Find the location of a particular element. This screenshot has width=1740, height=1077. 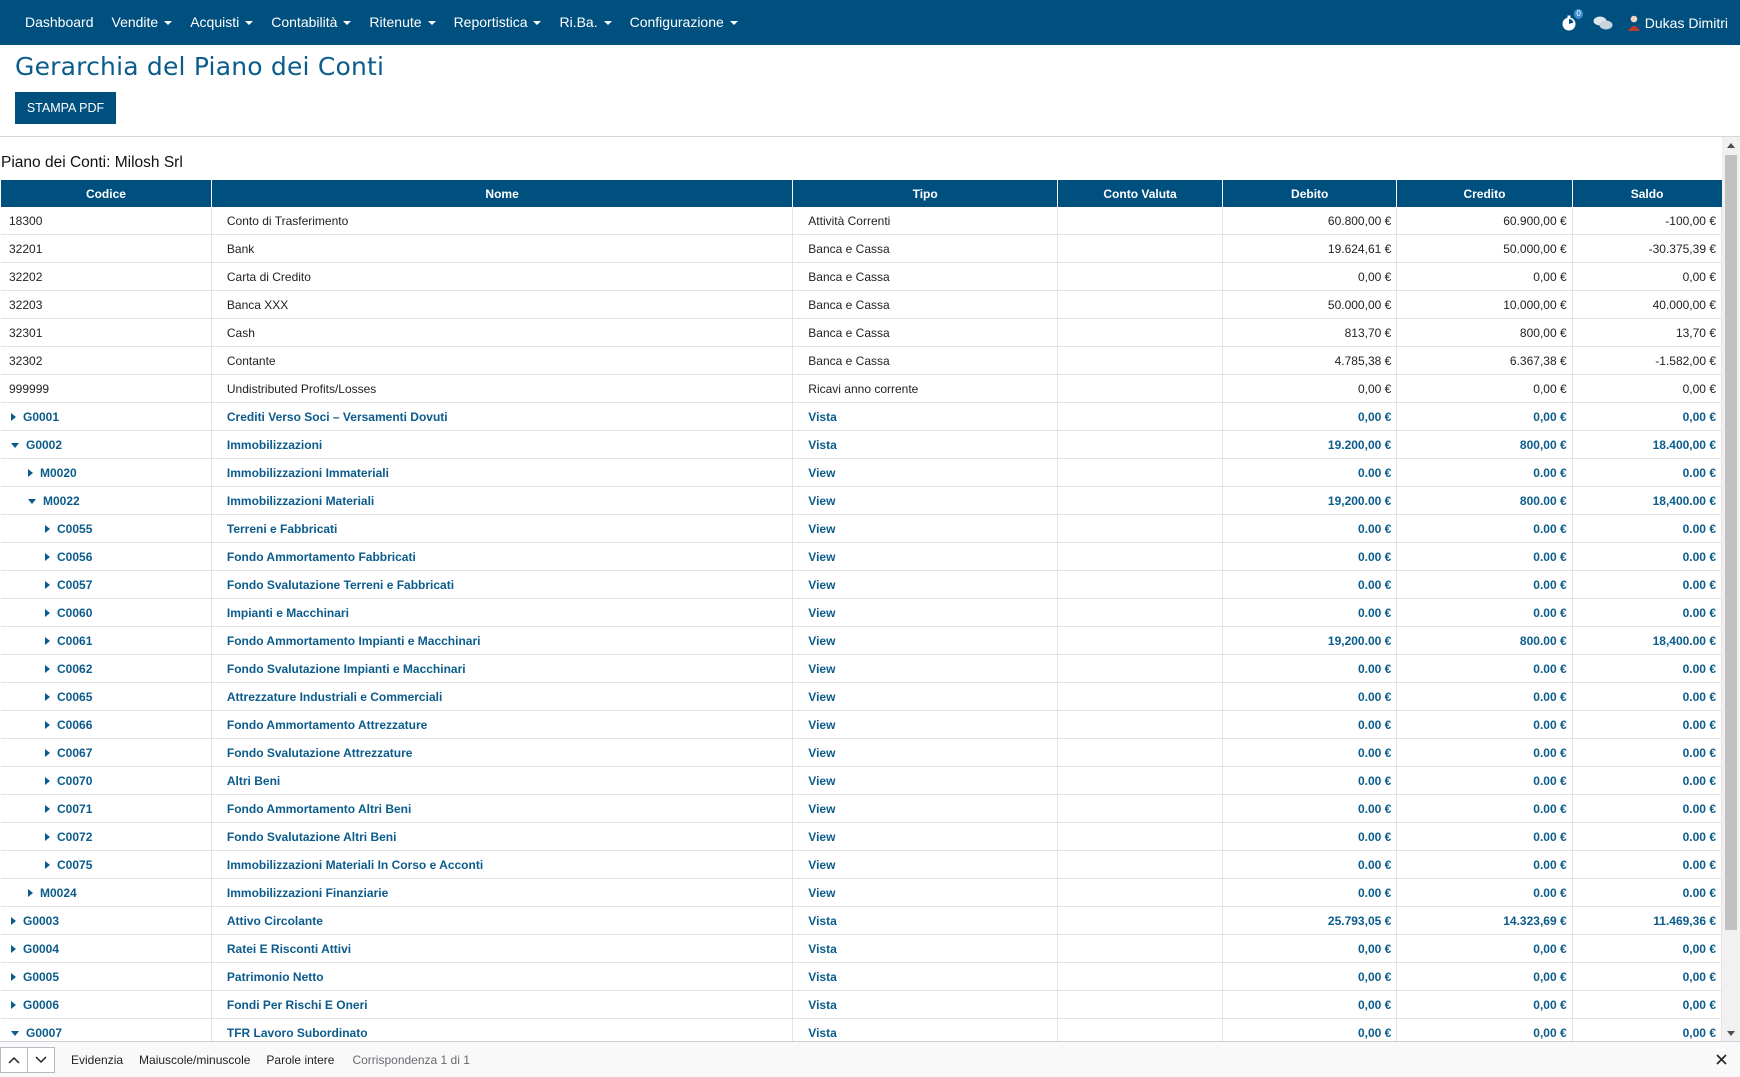

cell-name: Fondo Ammortamento Impianti e Macchinari is located at coordinates (502, 640).